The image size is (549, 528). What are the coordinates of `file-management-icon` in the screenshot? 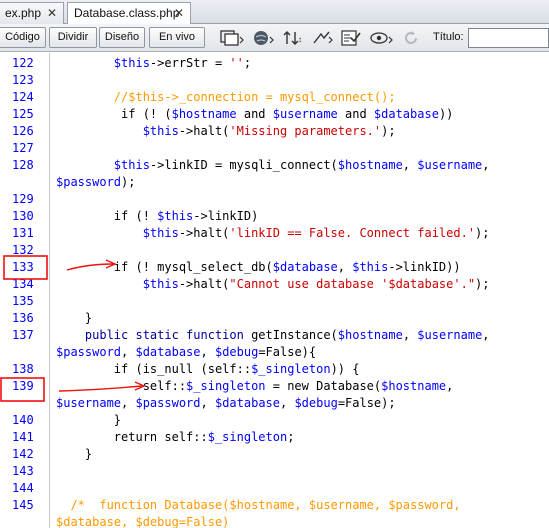 It's located at (232, 38).